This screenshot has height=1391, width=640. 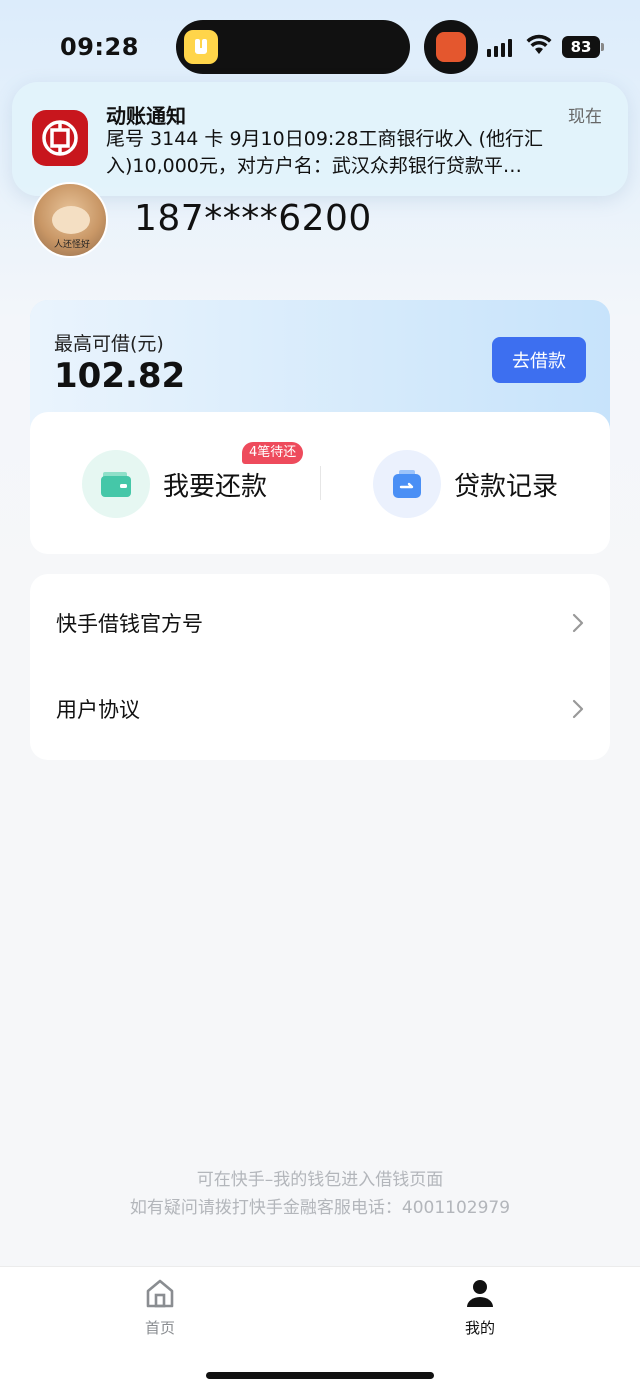 What do you see at coordinates (160, 1293) in the screenshot?
I see `home-icon` at bounding box center [160, 1293].